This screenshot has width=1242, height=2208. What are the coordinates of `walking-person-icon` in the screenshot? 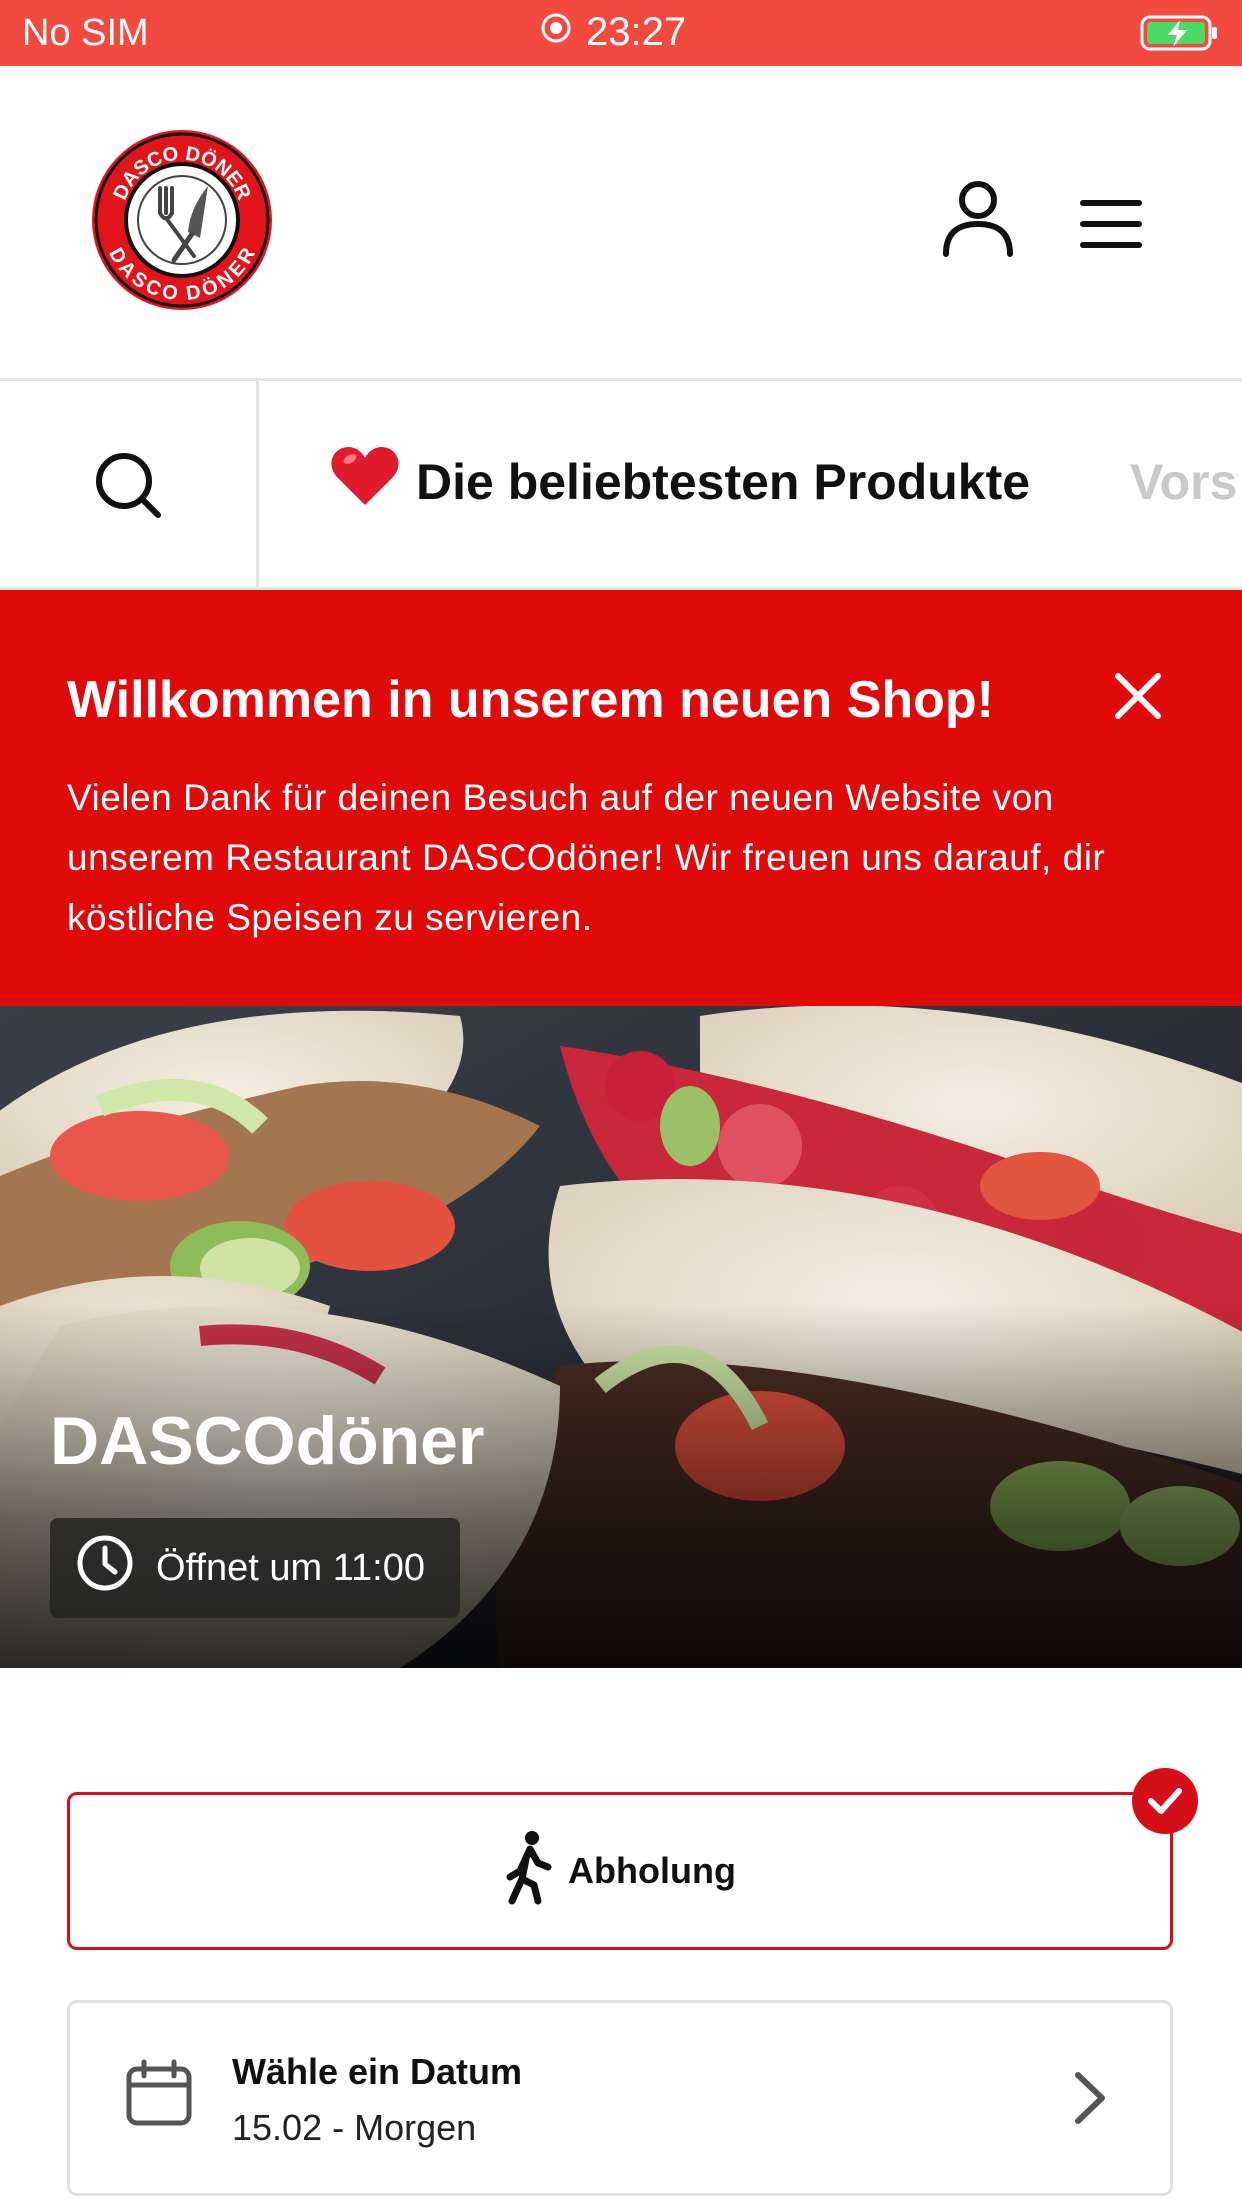 It's located at (529, 1871).